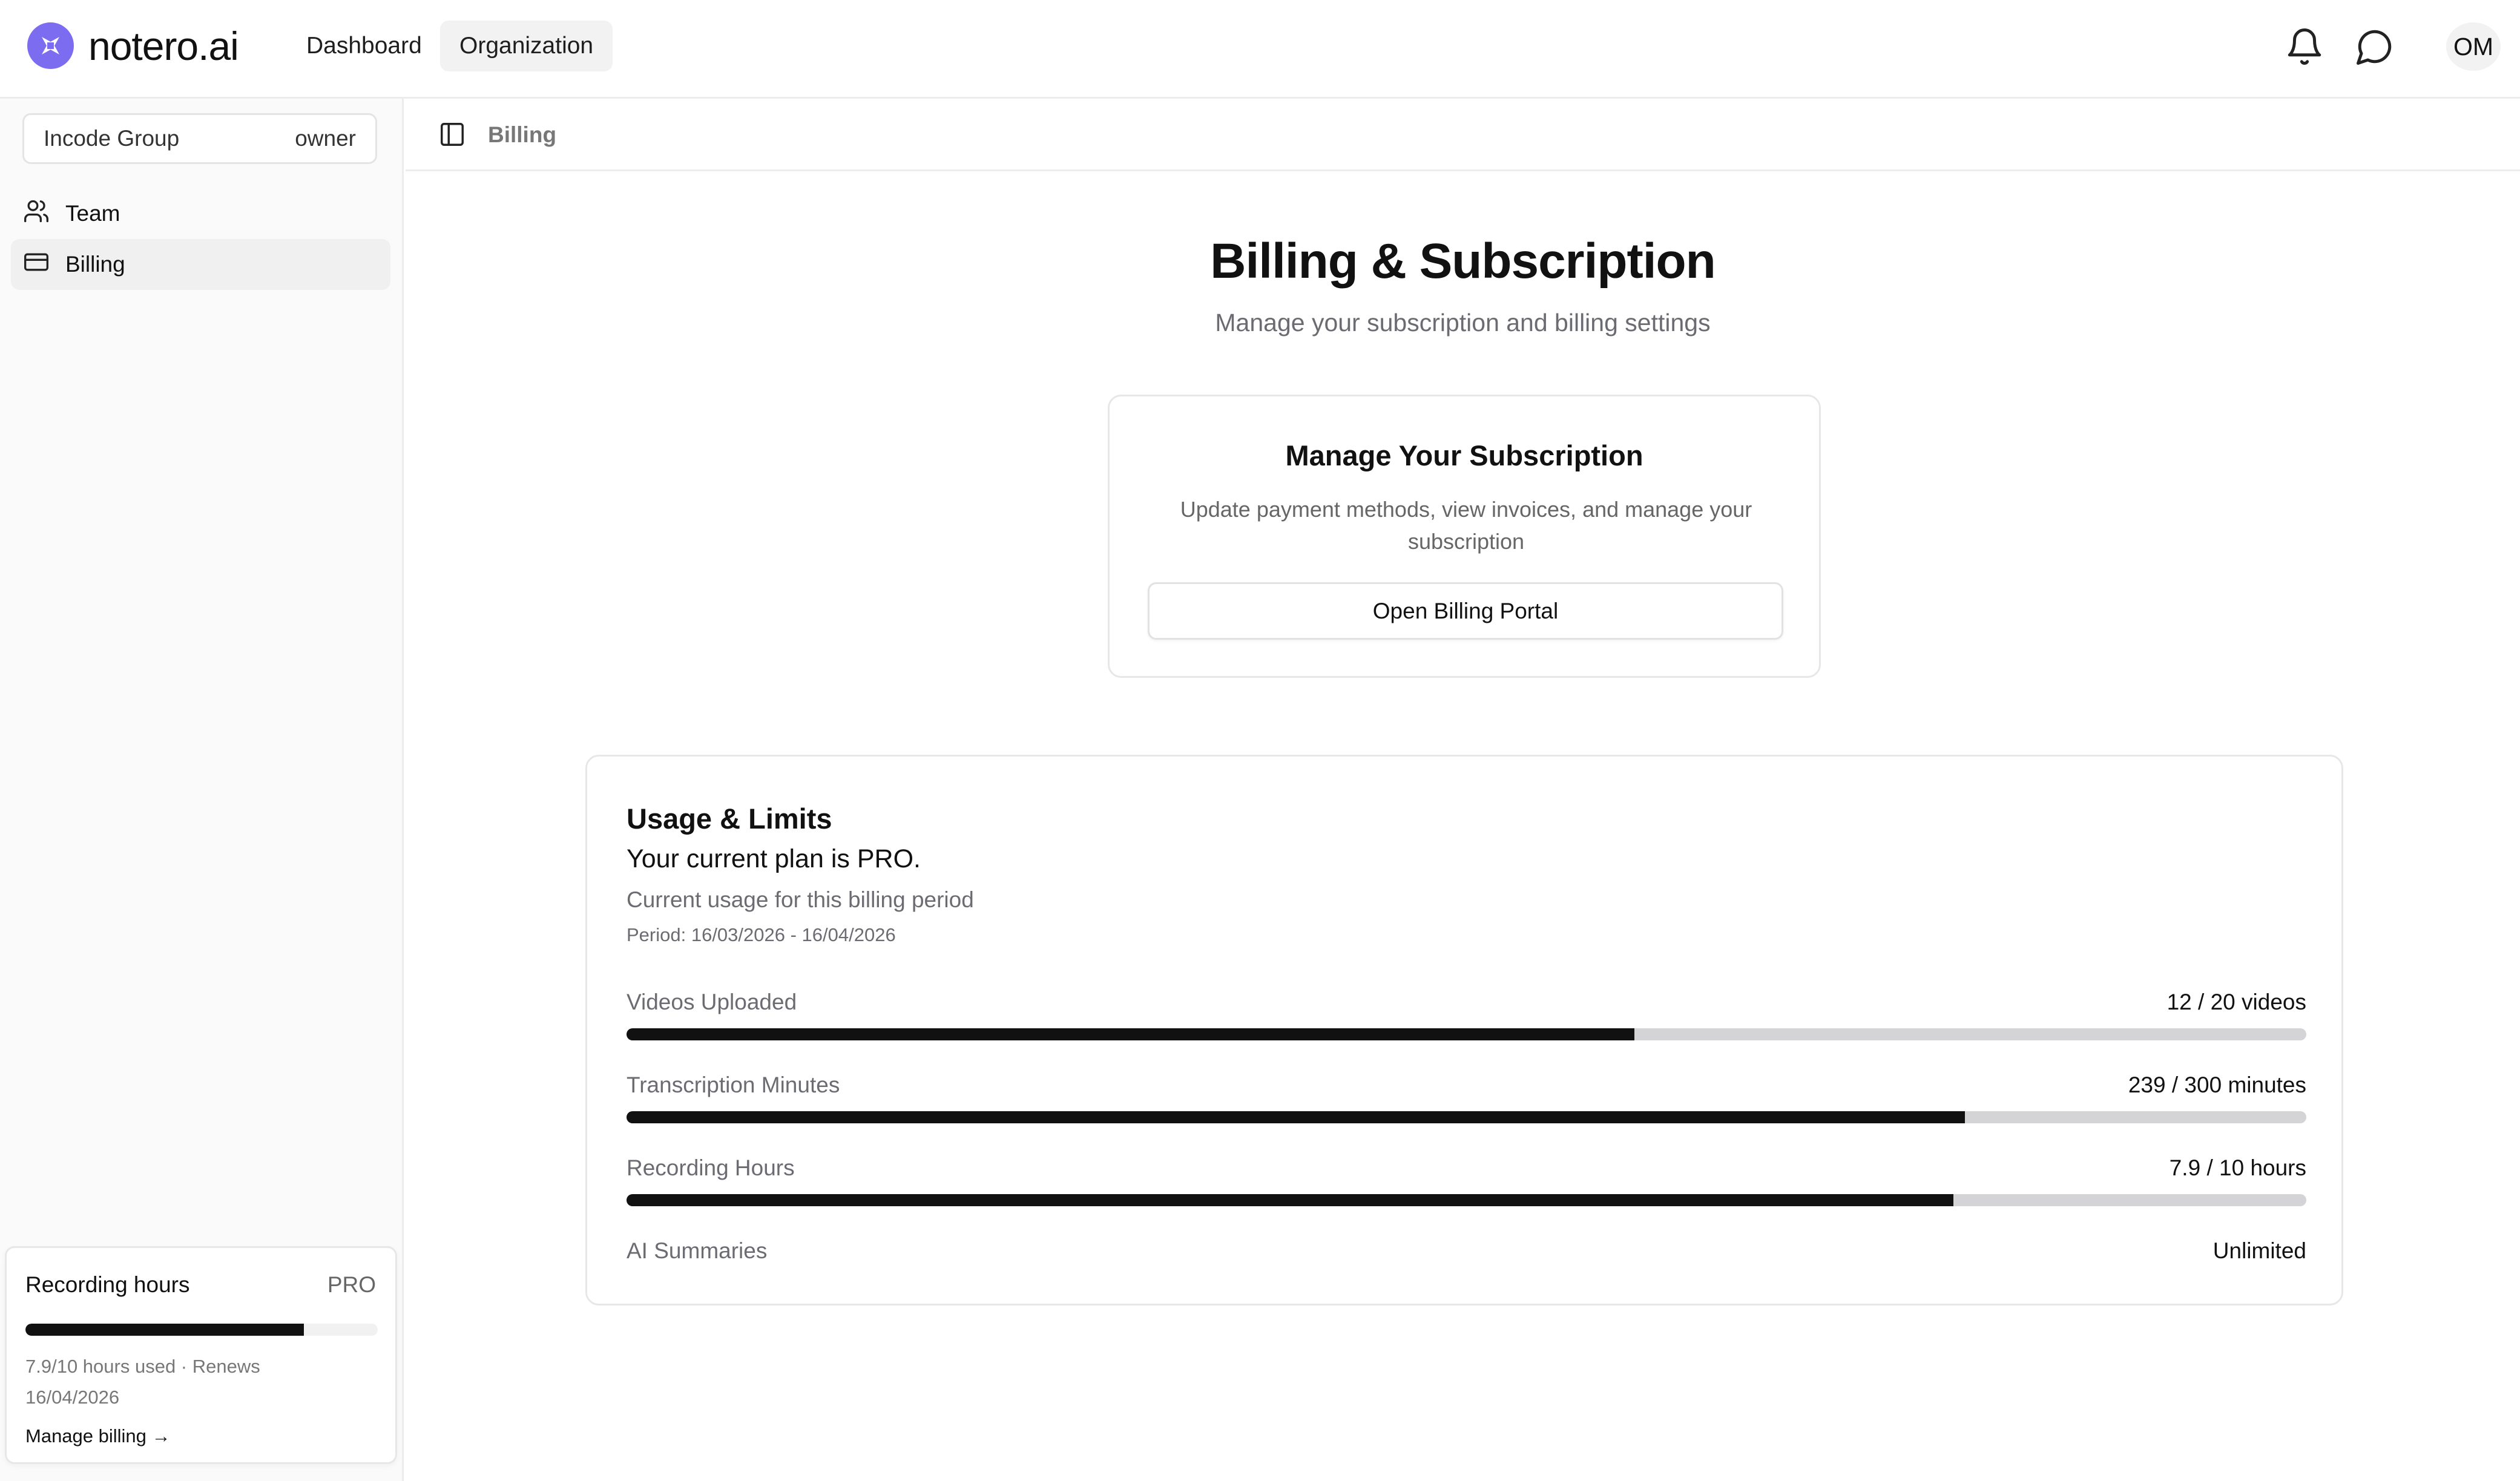  Describe the element at coordinates (1260, 49) in the screenshot. I see `top-bar: notero.ai Dashboard Organization OM` at that location.